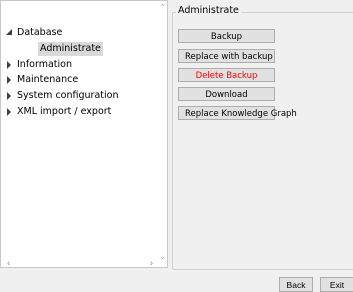 The width and height of the screenshot is (353, 292). What do you see at coordinates (64, 111) in the screenshot?
I see `tree-item-label: XML import / export` at bounding box center [64, 111].